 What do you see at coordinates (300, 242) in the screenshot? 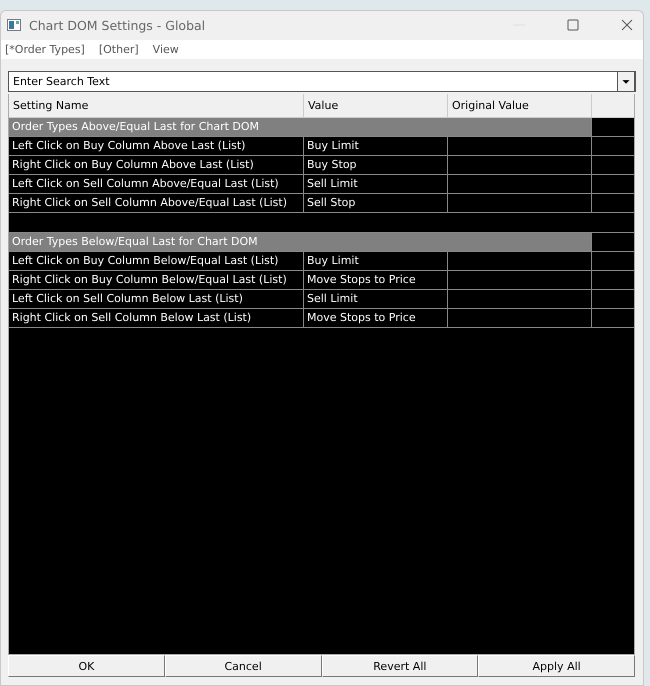
I see `group-header: Order Types Below/Equal Last for Chart DOM` at bounding box center [300, 242].